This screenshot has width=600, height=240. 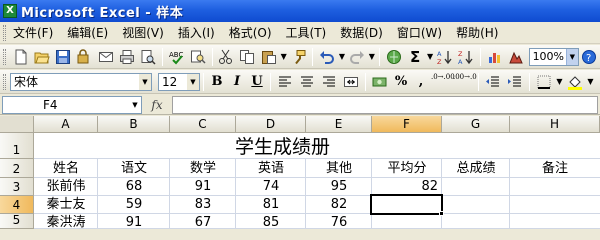 I want to click on active-cell-selection, so click(x=406, y=204).